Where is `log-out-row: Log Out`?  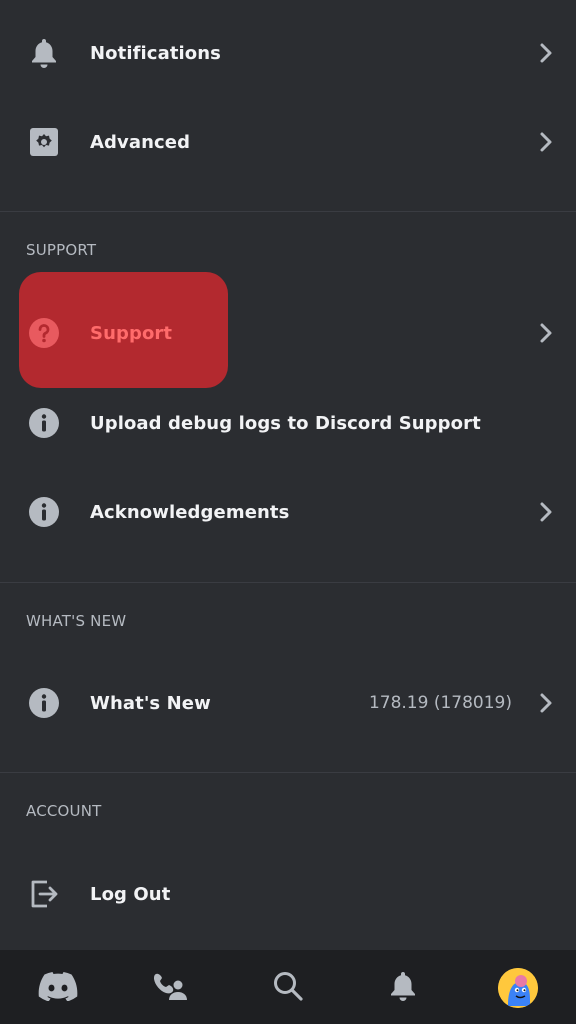
log-out-row: Log Out is located at coordinates (288, 894).